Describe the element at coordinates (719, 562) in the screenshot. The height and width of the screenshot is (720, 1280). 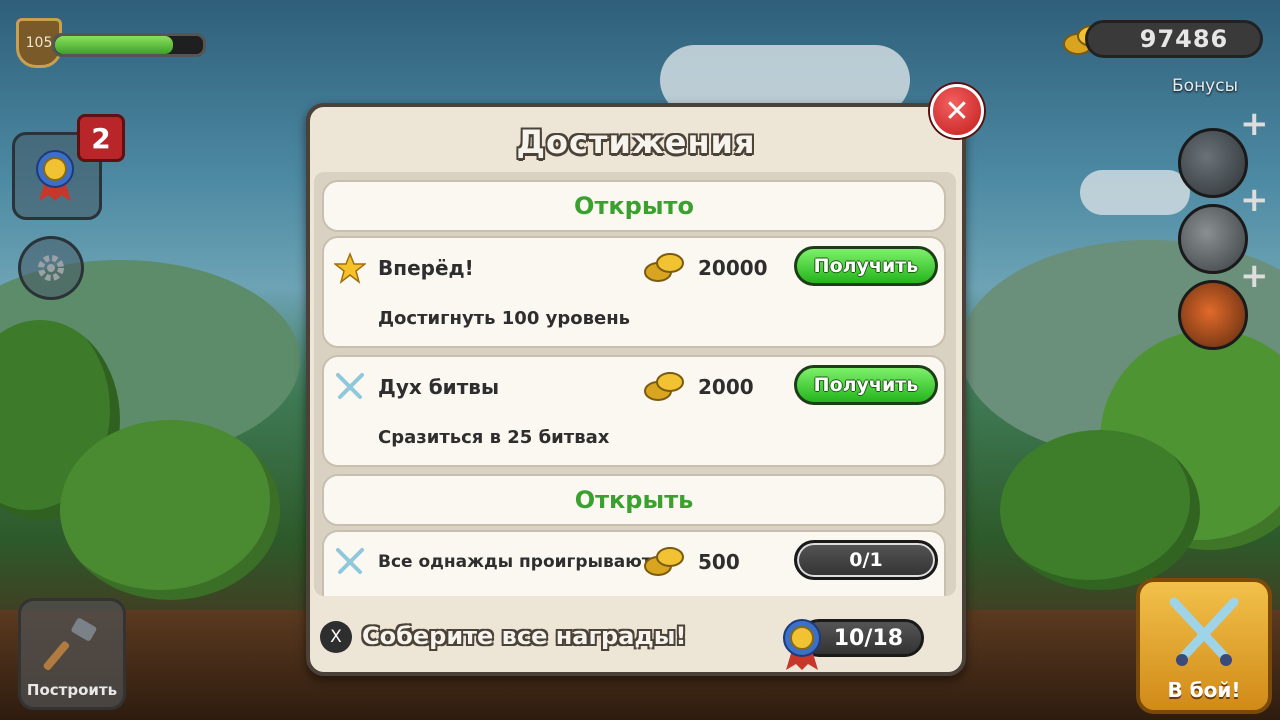
I see `achievement-reward: 500` at that location.